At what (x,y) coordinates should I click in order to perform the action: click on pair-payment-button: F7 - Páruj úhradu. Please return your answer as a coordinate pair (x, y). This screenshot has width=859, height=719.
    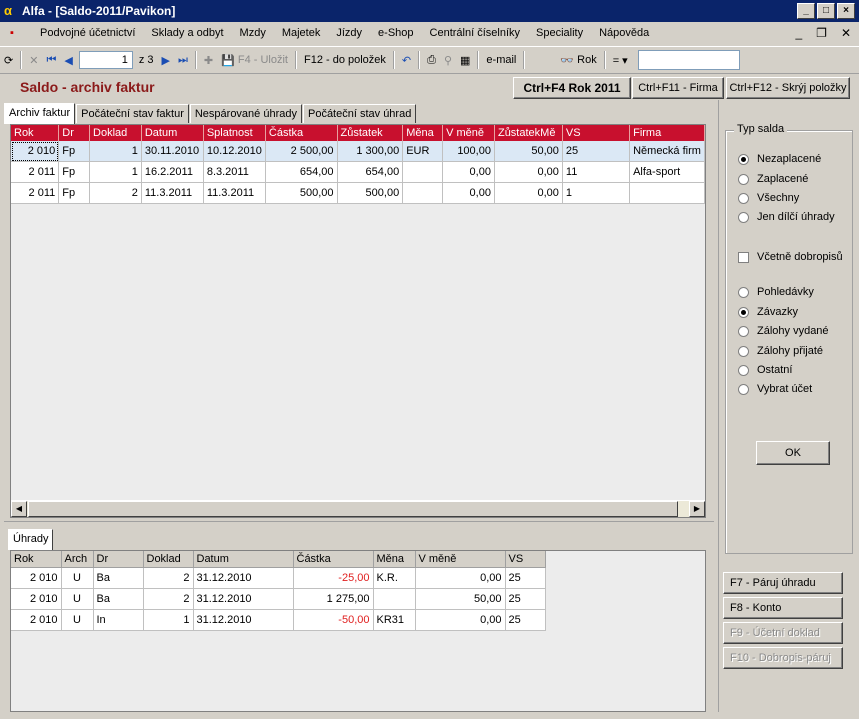
    Looking at the image, I should click on (783, 583).